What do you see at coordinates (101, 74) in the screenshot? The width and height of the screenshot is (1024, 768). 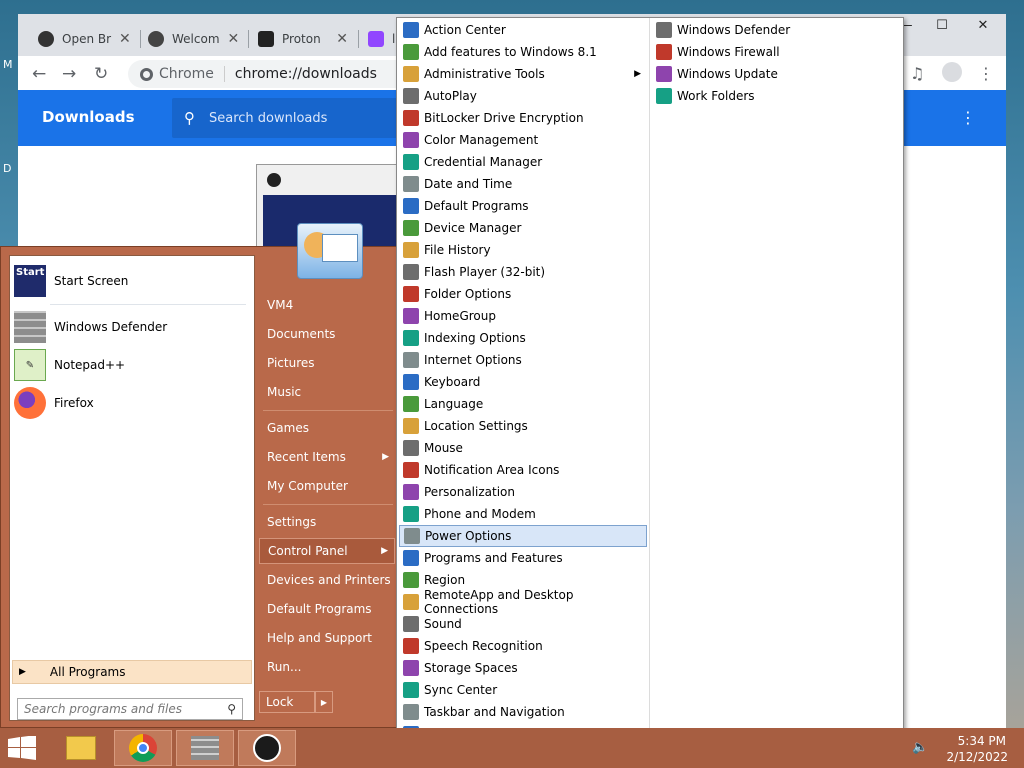 I see `reload-icon: ↻` at bounding box center [101, 74].